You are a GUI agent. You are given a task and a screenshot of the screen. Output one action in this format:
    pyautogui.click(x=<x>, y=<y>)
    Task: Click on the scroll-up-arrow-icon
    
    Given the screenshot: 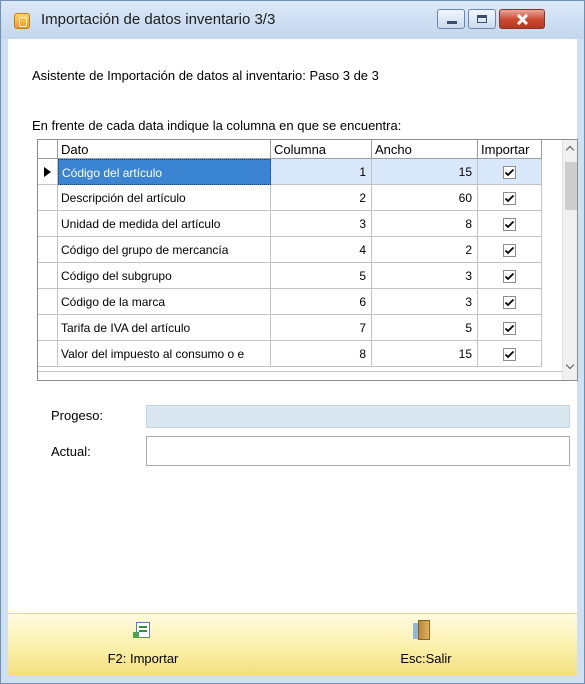 What is the action you would take?
    pyautogui.click(x=570, y=148)
    